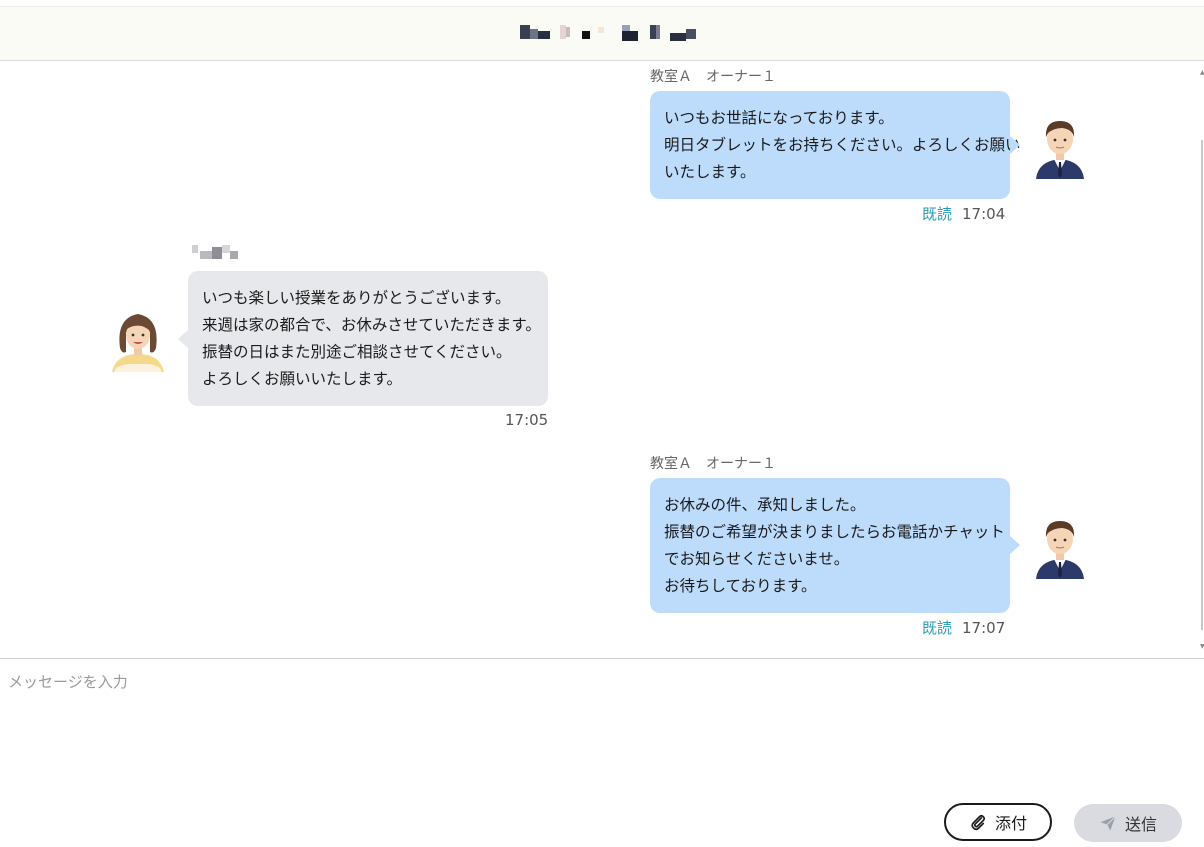  I want to click on attach-button: 添付, so click(998, 822).